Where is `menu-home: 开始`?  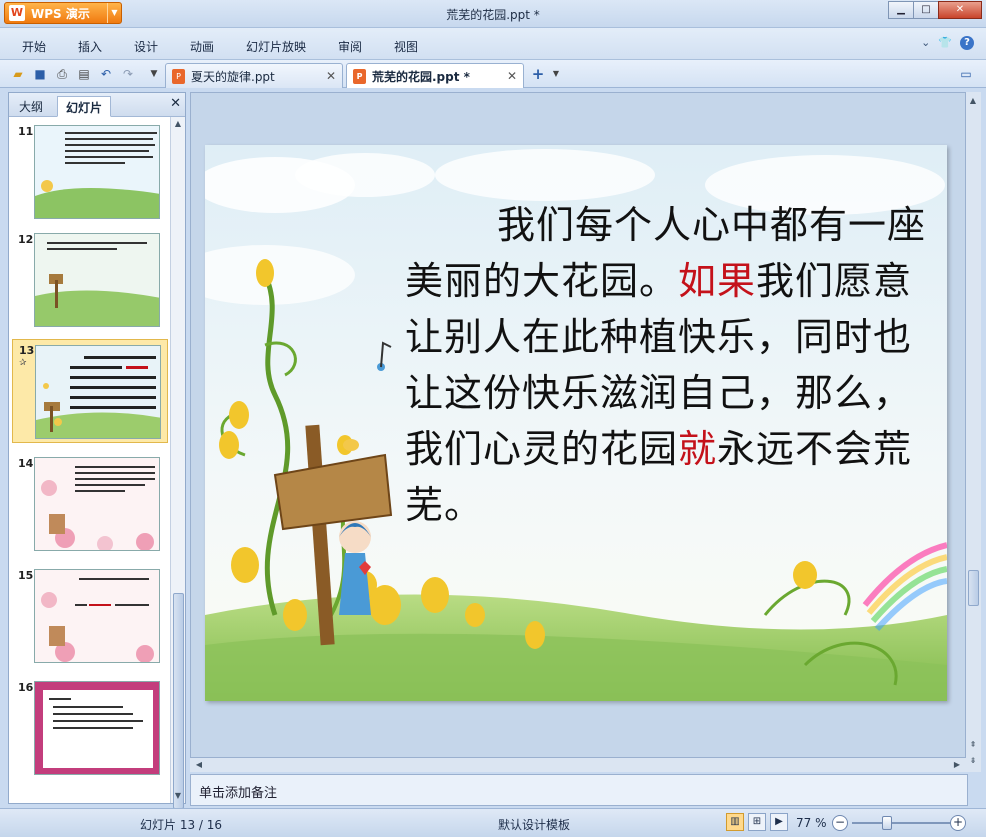
menu-home: 开始 is located at coordinates (34, 46).